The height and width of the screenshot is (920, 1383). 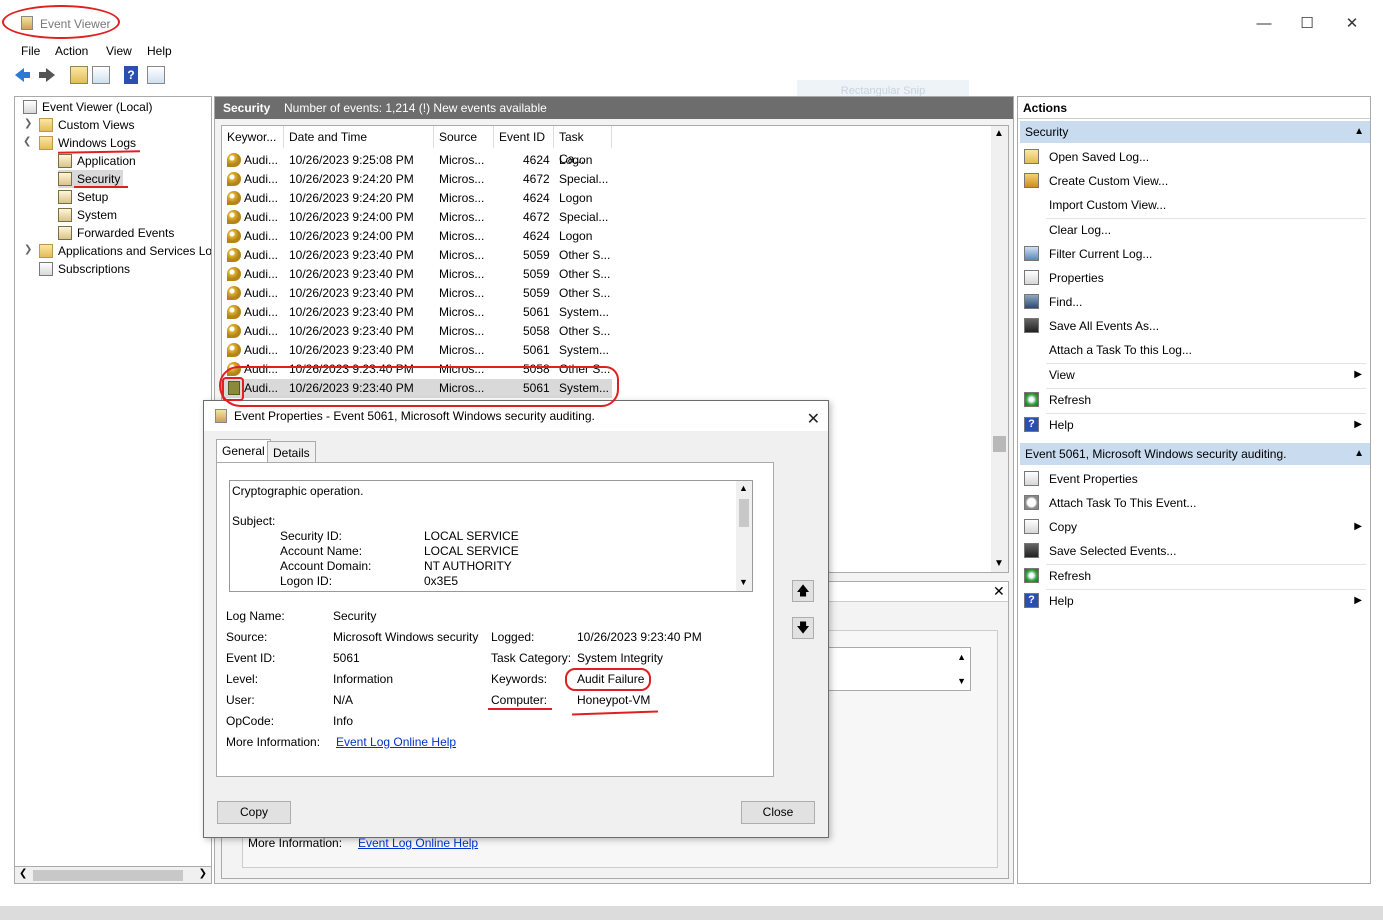 I want to click on log-icon, so click(x=65, y=179).